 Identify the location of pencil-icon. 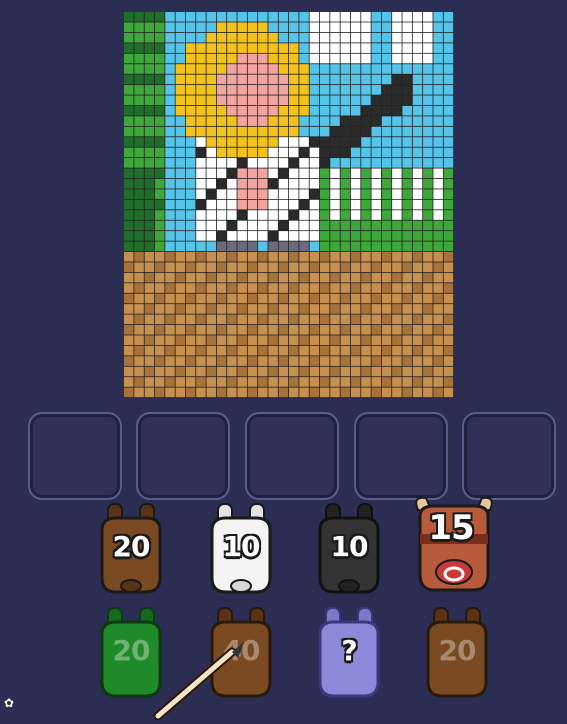
(200, 680).